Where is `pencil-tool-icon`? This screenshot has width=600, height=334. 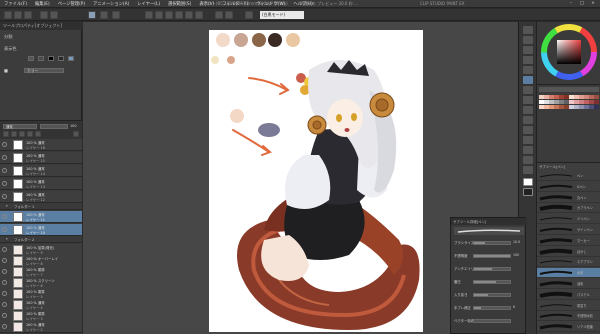 pencil-tool-icon is located at coordinates (528, 90).